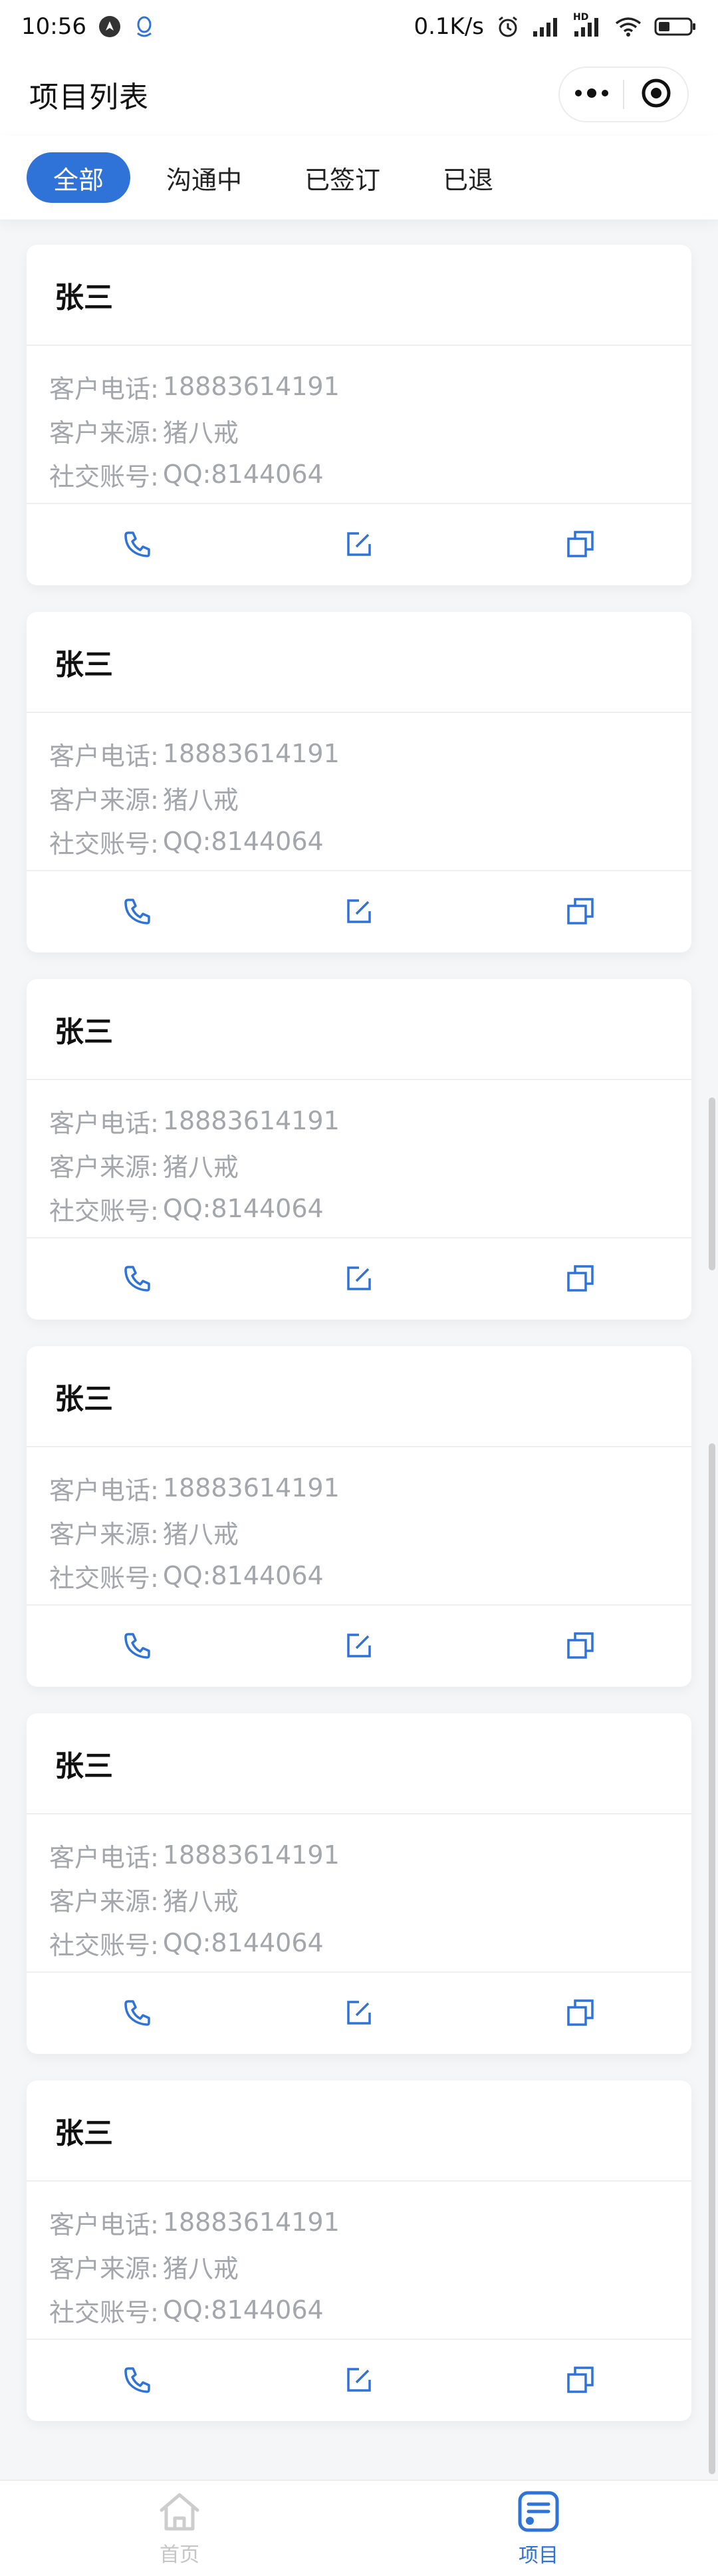 This screenshot has width=718, height=2576. I want to click on tabbar-home: 首页, so click(179, 2528).